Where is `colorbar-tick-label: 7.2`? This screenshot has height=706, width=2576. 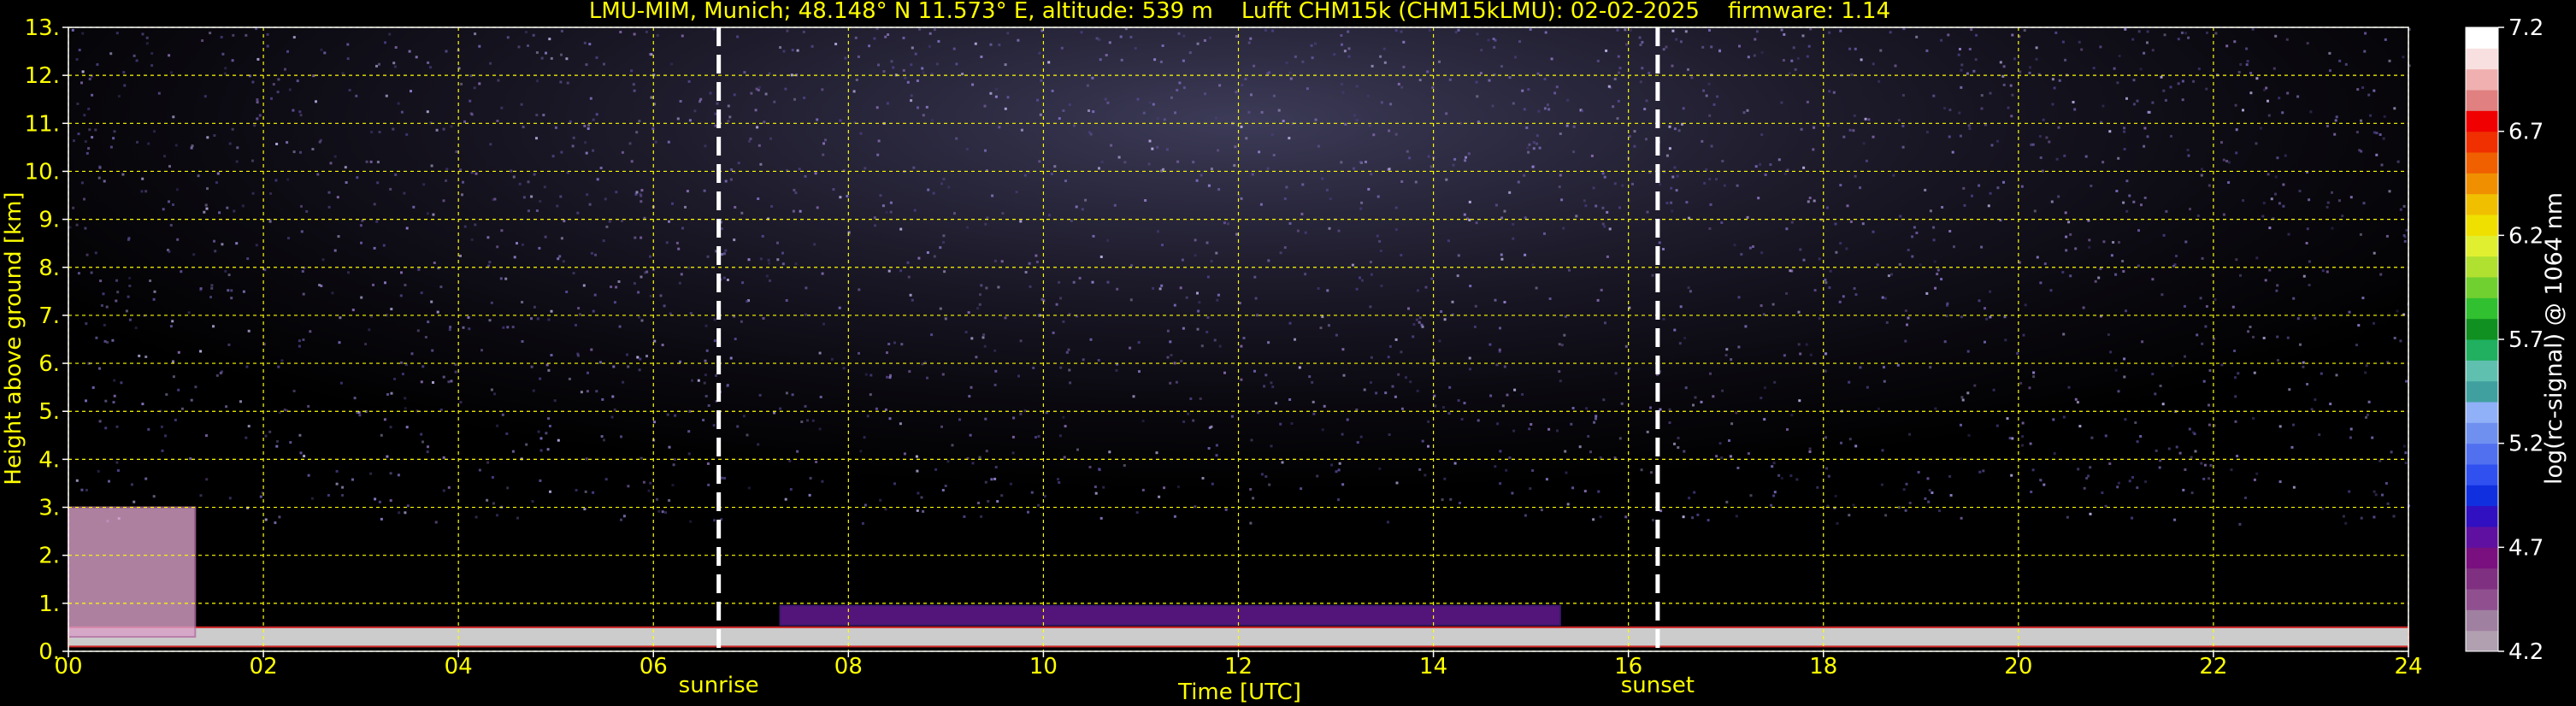
colorbar-tick-label: 7.2 is located at coordinates (2526, 28).